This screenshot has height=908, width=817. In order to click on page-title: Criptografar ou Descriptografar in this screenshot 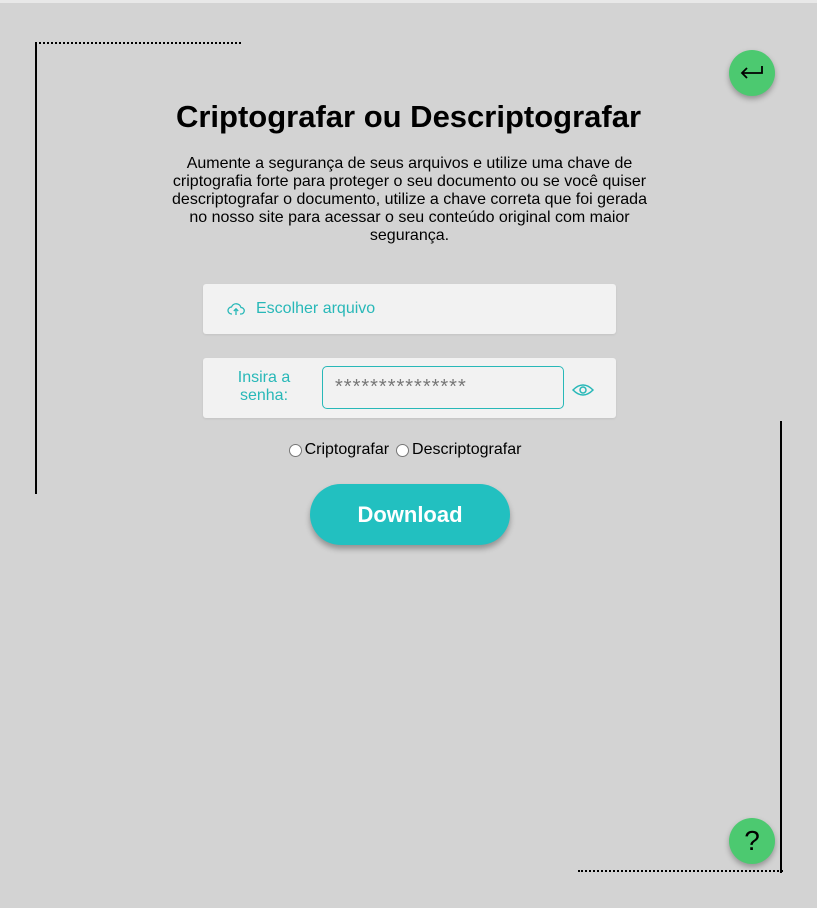, I will do `click(408, 116)`.